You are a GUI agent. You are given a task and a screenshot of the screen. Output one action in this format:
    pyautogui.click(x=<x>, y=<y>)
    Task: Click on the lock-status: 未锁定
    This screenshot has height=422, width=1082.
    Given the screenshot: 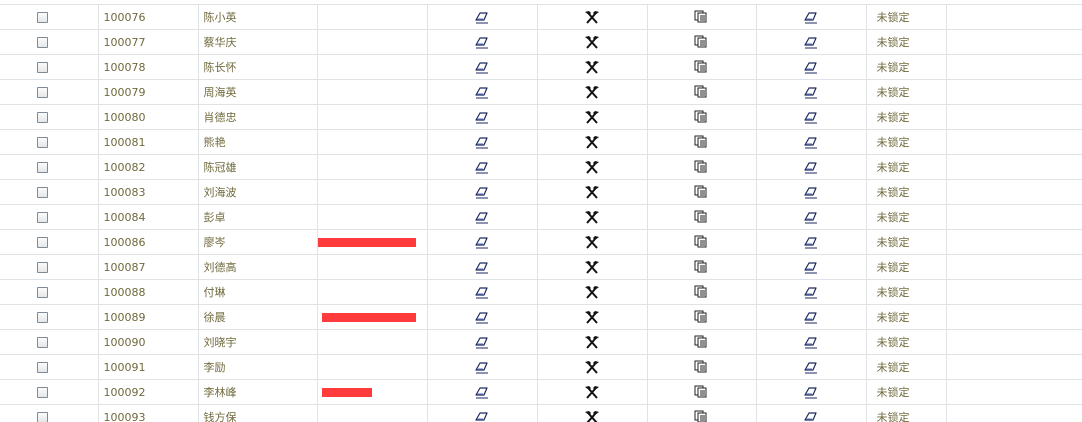 What is the action you would take?
    pyautogui.click(x=906, y=17)
    